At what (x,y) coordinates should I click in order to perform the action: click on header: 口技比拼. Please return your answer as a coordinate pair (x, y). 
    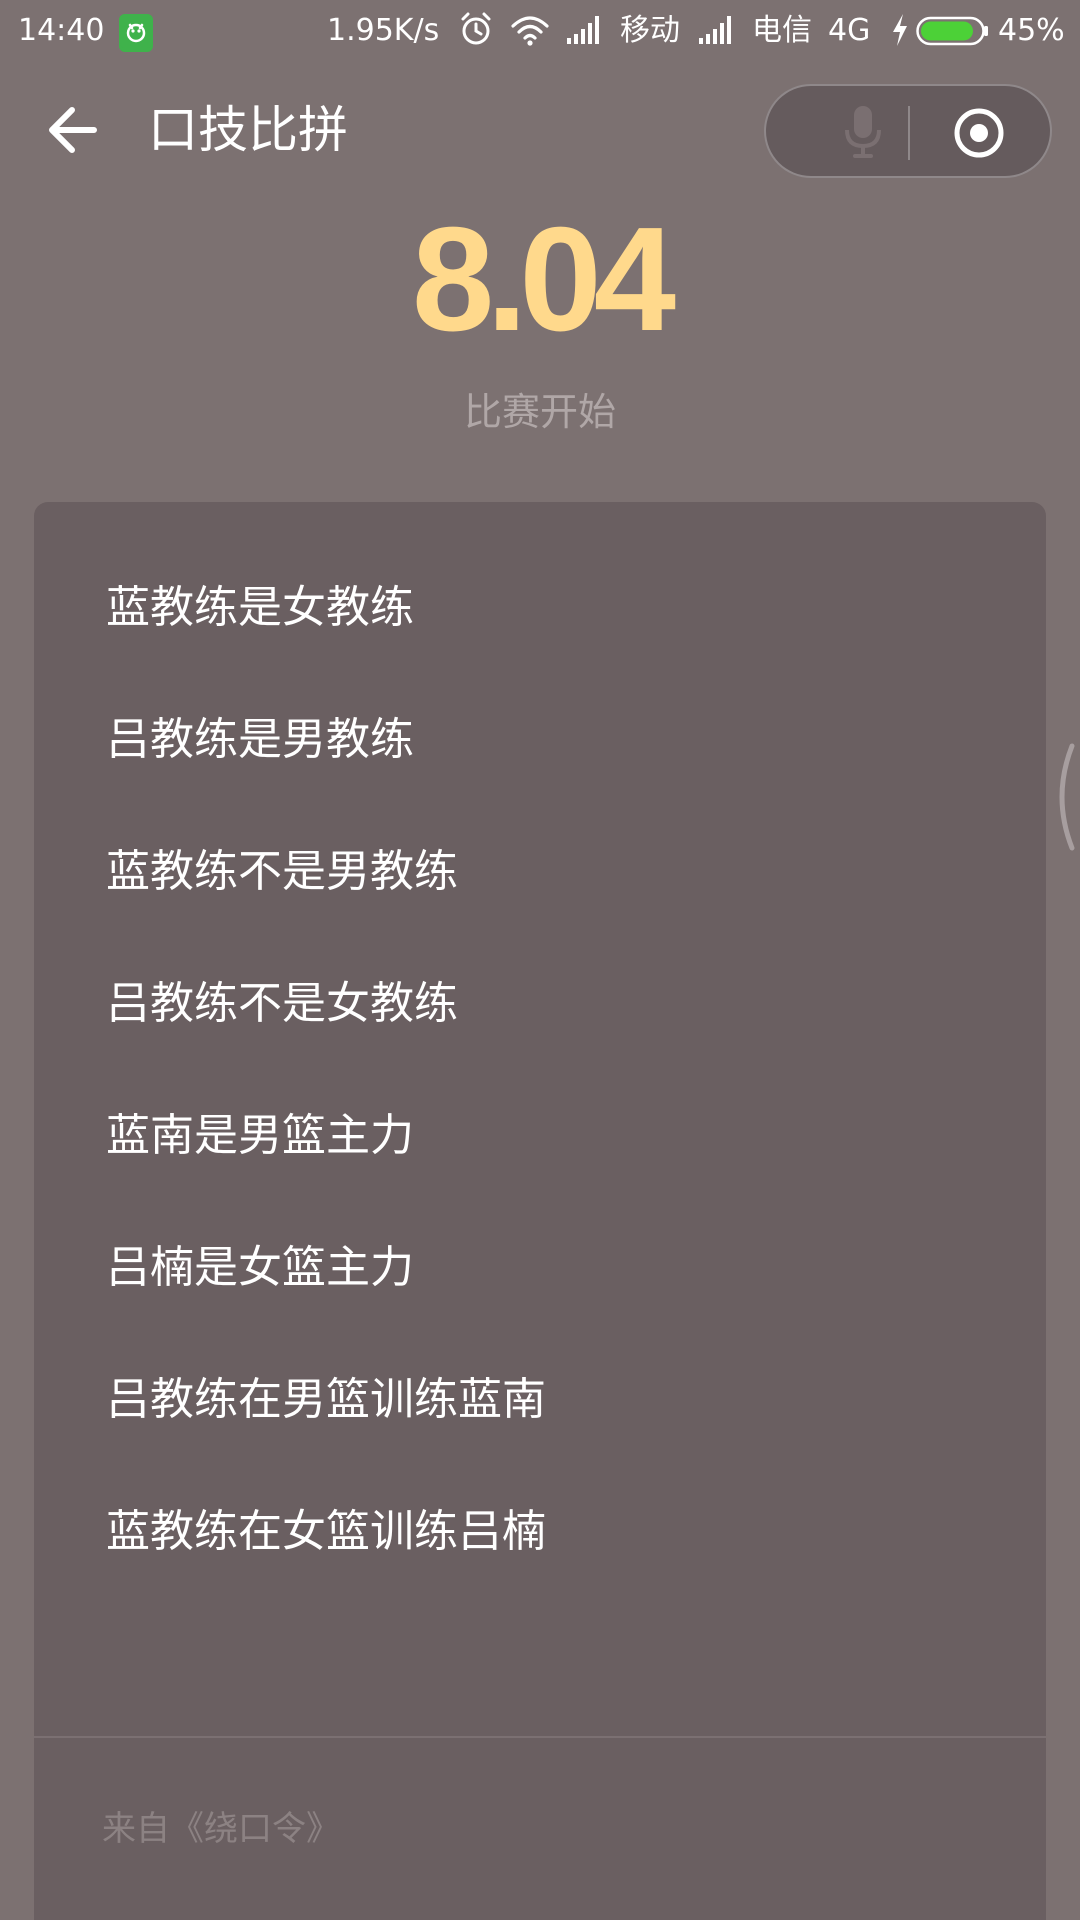
    Looking at the image, I should click on (540, 132).